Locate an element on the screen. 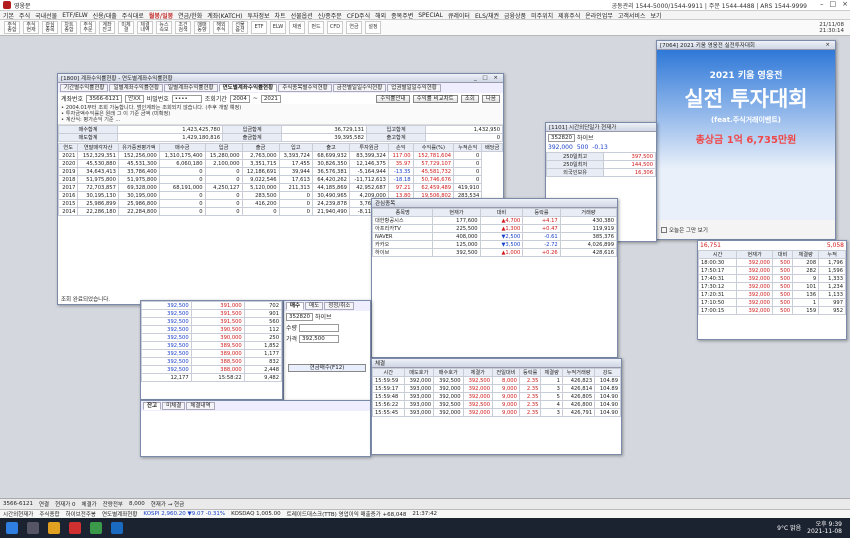 The image size is (850, 538). tab-4: 주식종목별수익현황 is located at coordinates (305, 88).